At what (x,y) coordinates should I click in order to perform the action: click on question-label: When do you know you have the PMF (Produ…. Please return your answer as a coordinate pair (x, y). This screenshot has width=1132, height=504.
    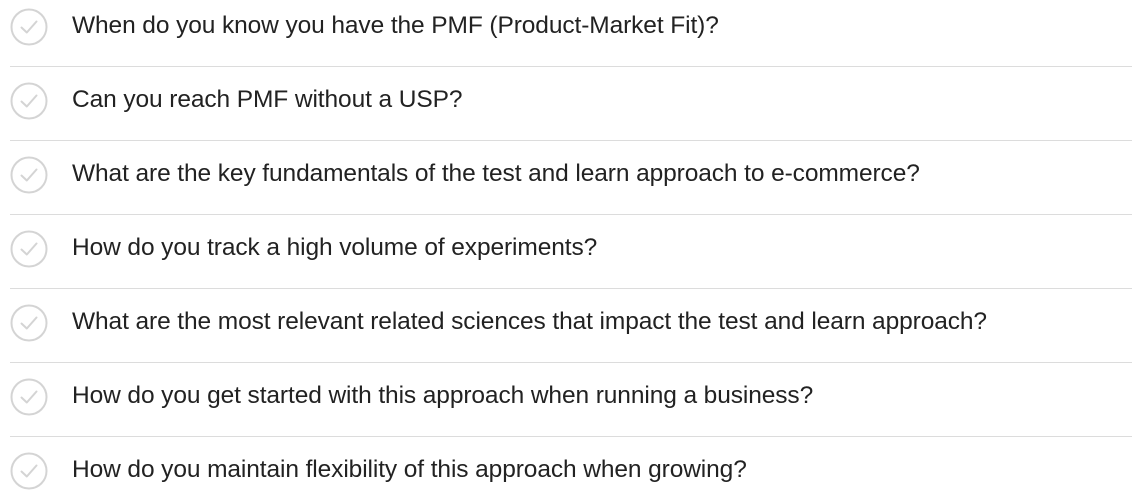
    Looking at the image, I should click on (395, 25).